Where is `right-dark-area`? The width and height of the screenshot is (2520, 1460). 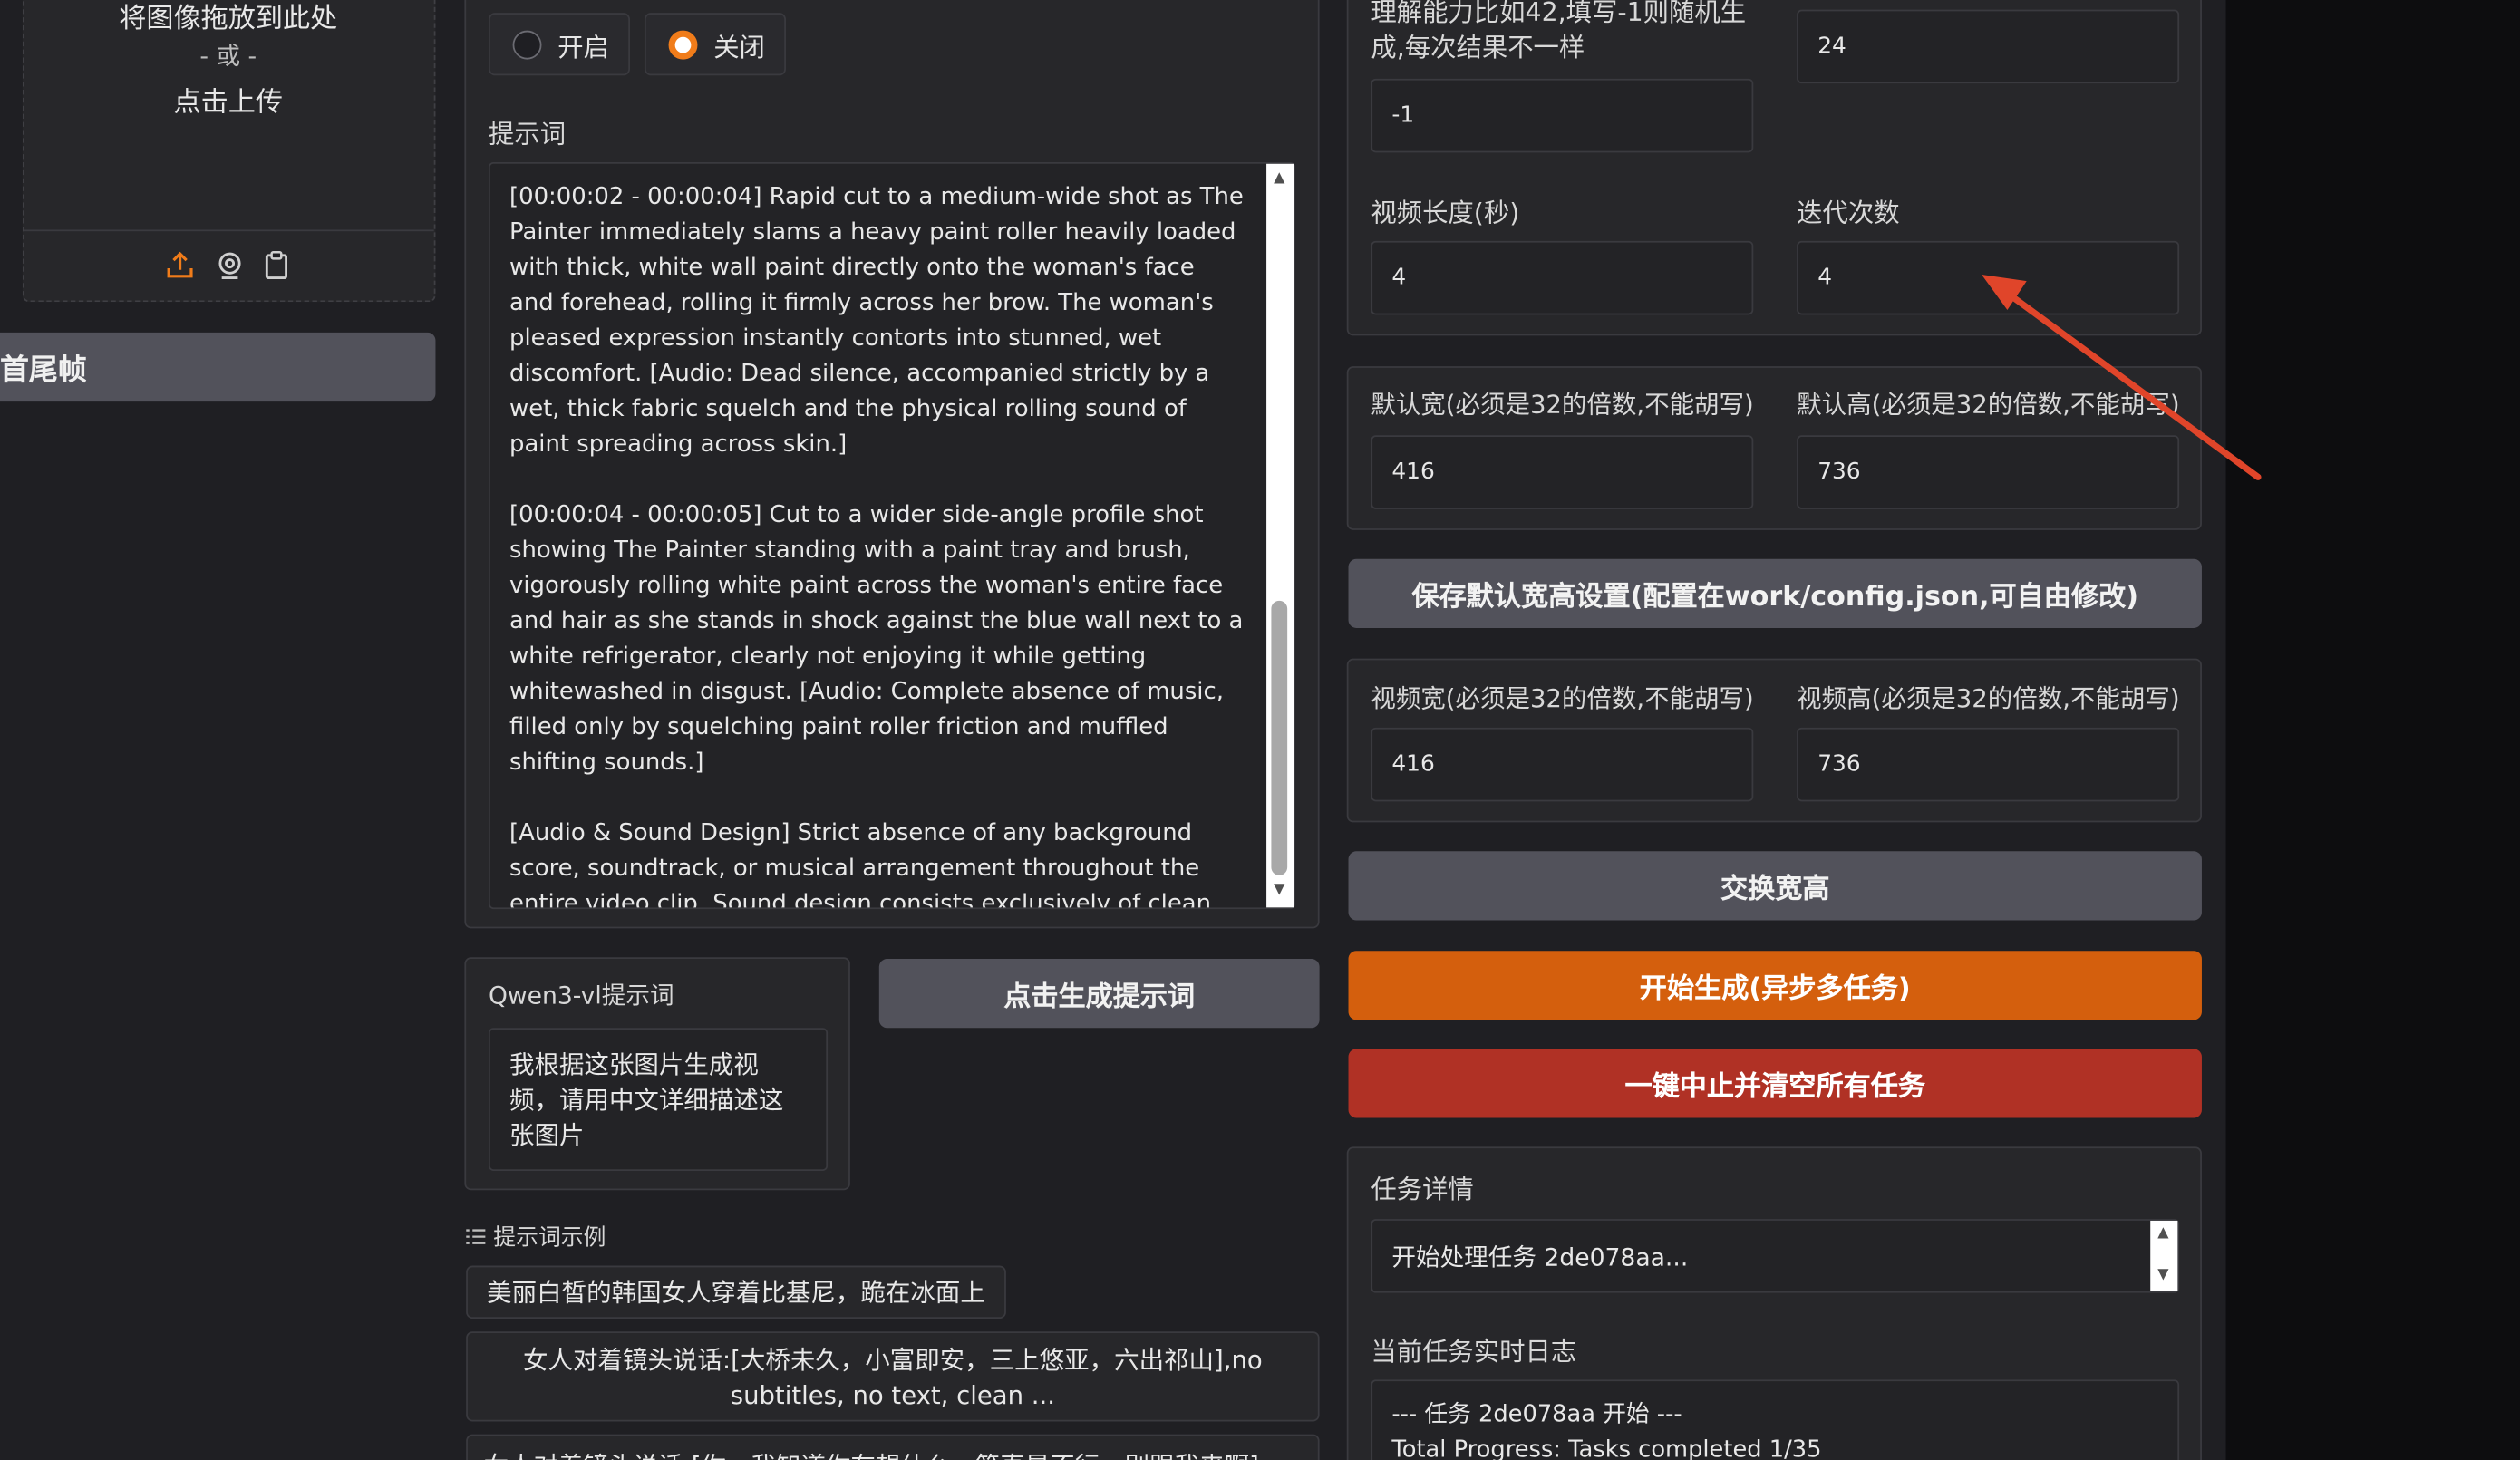
right-dark-area is located at coordinates (2372, 730).